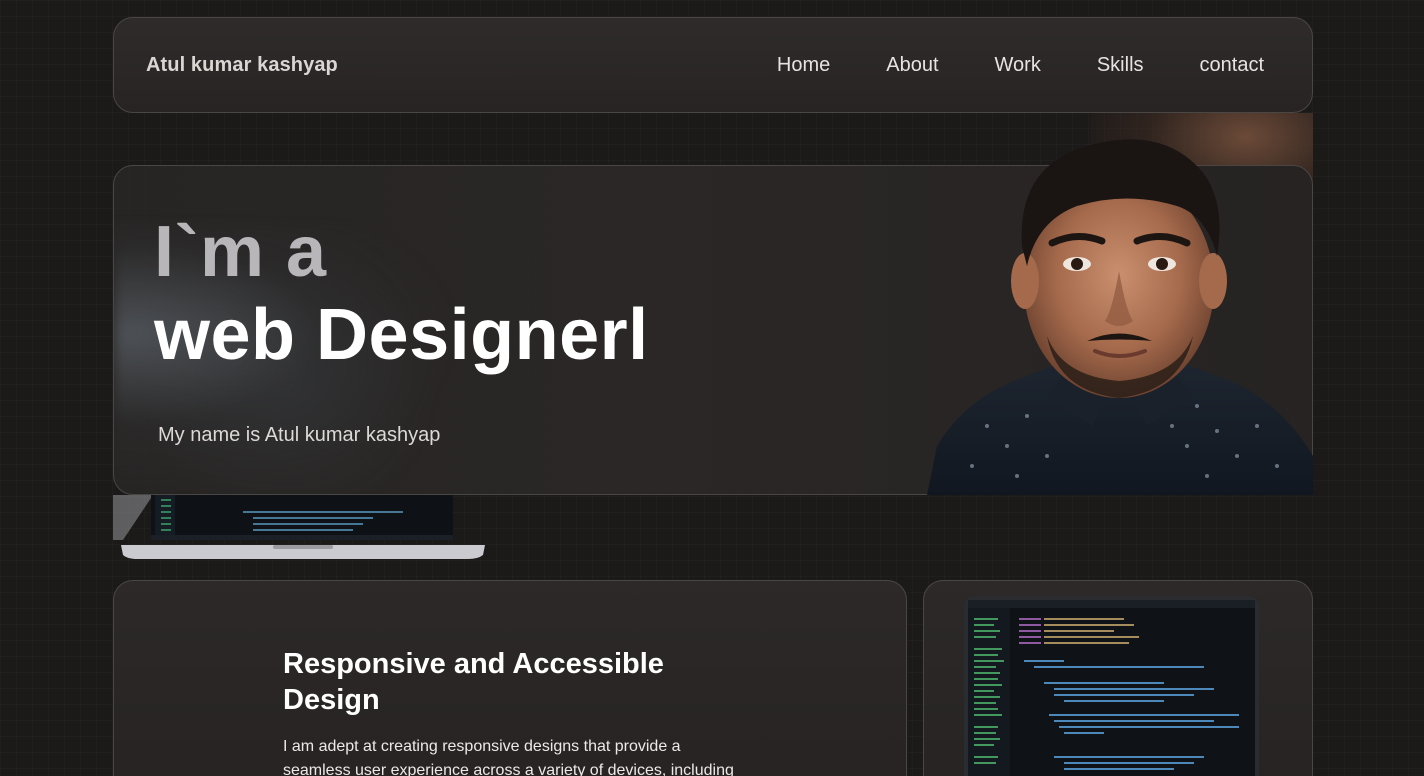  I want to click on brand-name: Atul kumar kashyap, so click(242, 65).